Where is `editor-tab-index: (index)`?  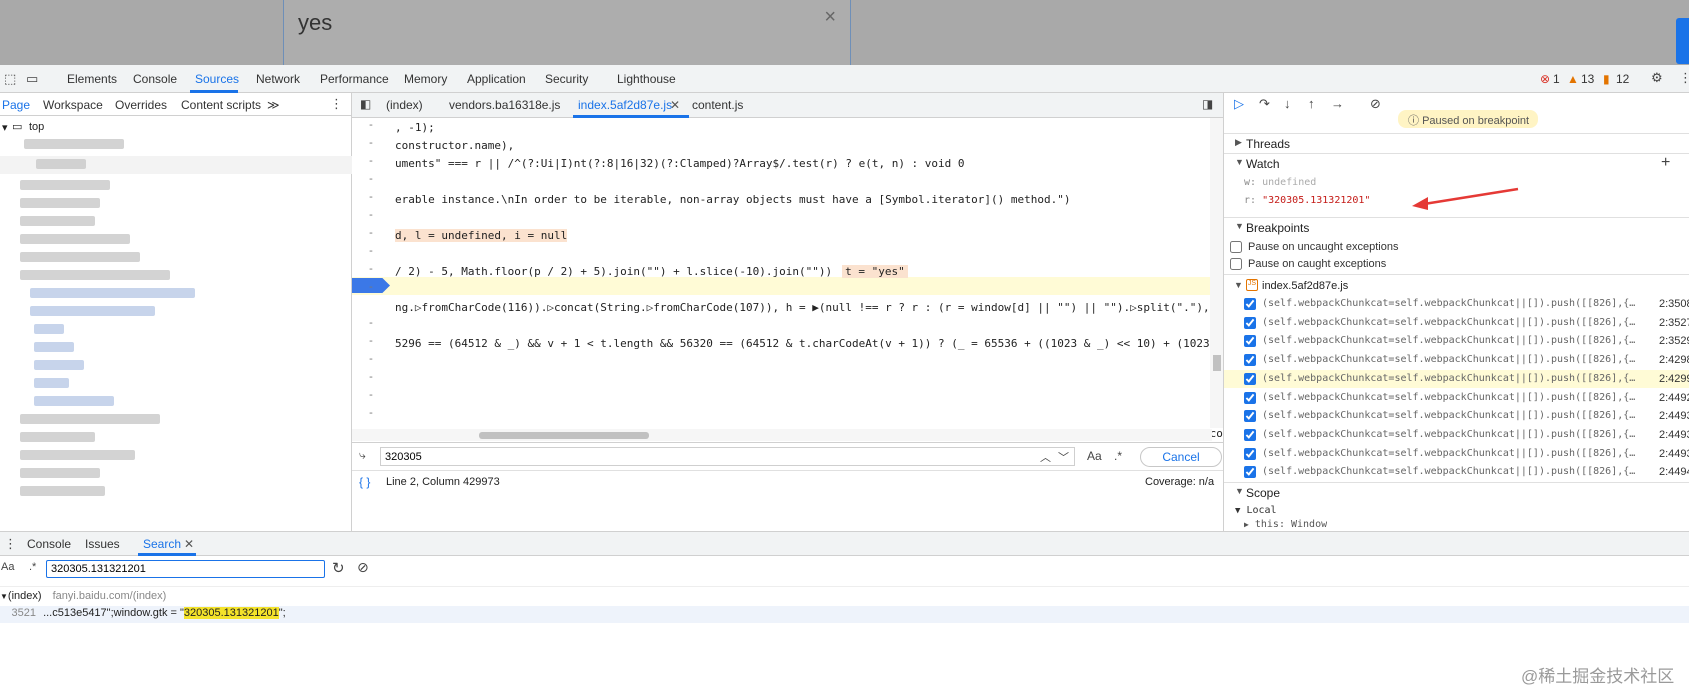 editor-tab-index: (index) is located at coordinates (404, 105).